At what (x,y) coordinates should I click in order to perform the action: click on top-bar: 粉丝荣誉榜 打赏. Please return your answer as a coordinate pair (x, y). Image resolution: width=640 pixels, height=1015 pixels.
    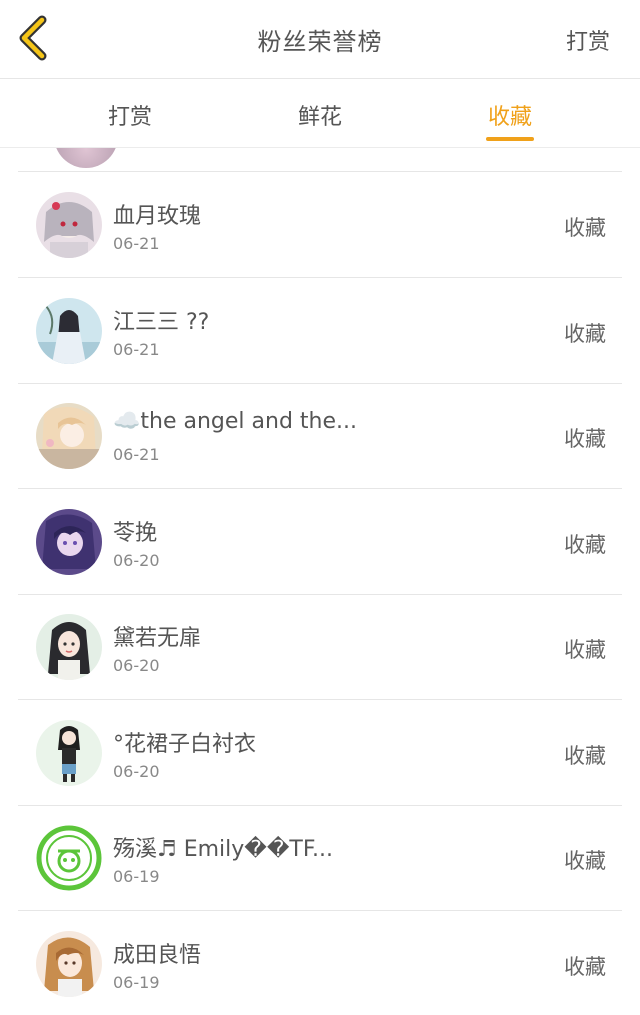
    Looking at the image, I should click on (320, 39).